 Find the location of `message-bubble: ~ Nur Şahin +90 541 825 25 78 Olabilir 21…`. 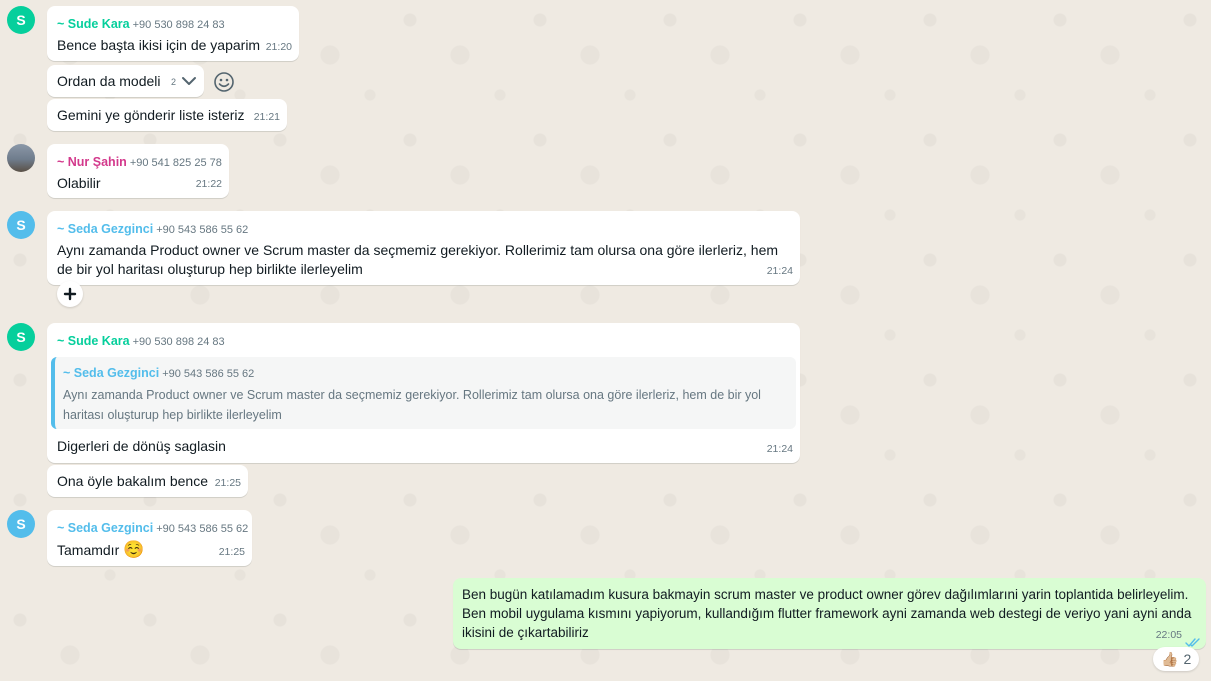

message-bubble: ~ Nur Şahin +90 541 825 25 78 Olabilir 21… is located at coordinates (138, 171).